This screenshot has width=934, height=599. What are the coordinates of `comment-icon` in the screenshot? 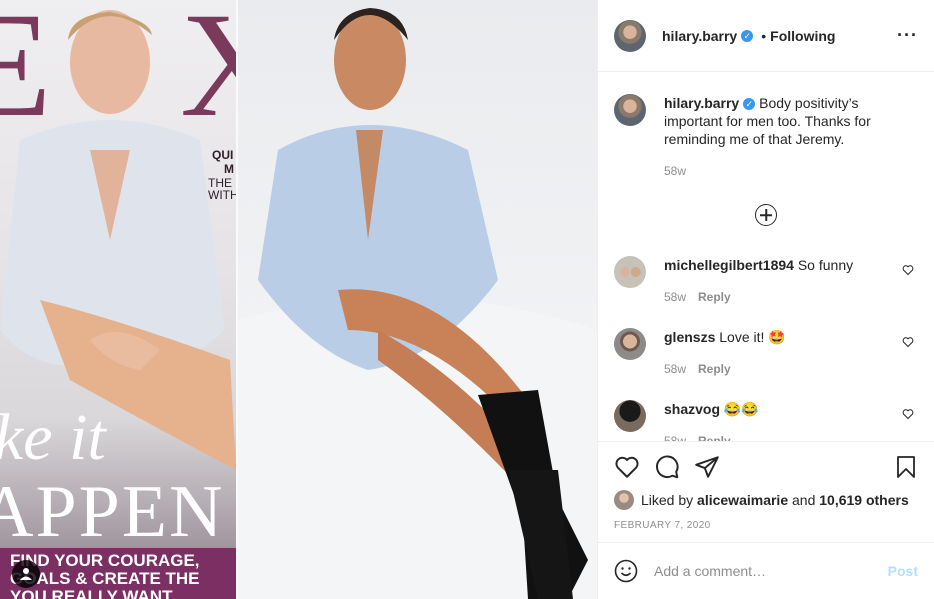 It's located at (667, 467).